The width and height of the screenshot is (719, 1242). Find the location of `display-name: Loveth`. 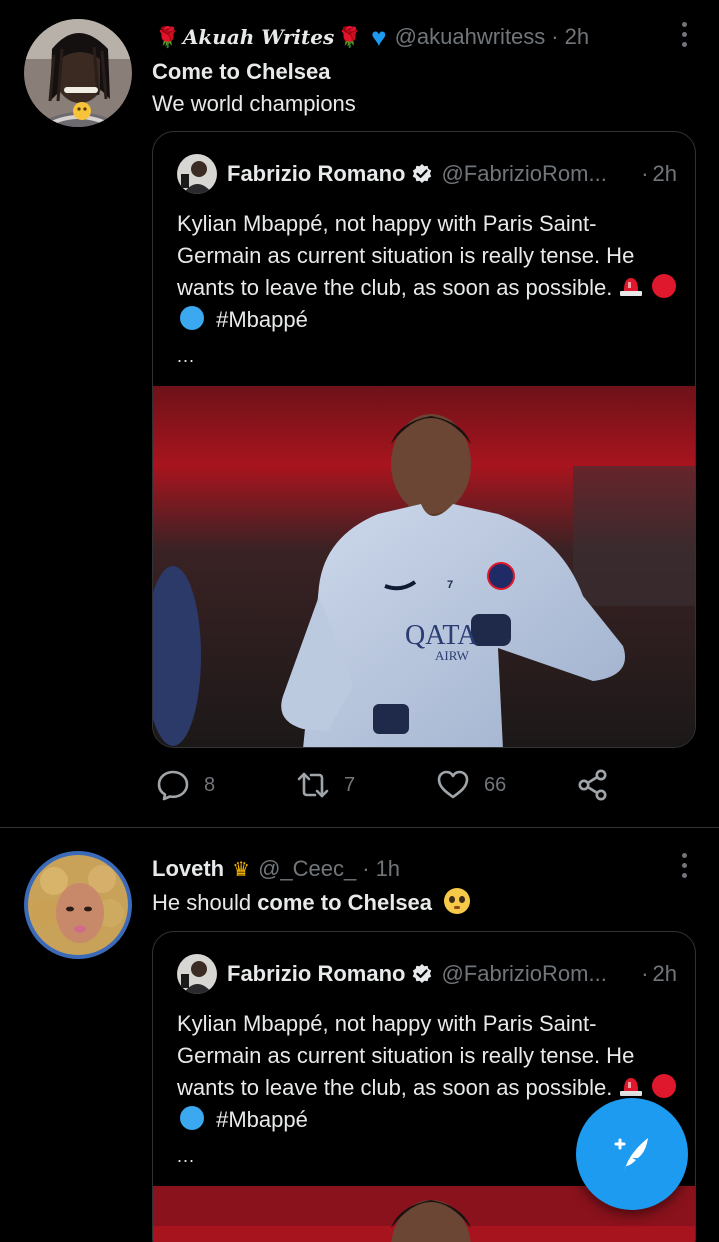

display-name: Loveth is located at coordinates (188, 869).